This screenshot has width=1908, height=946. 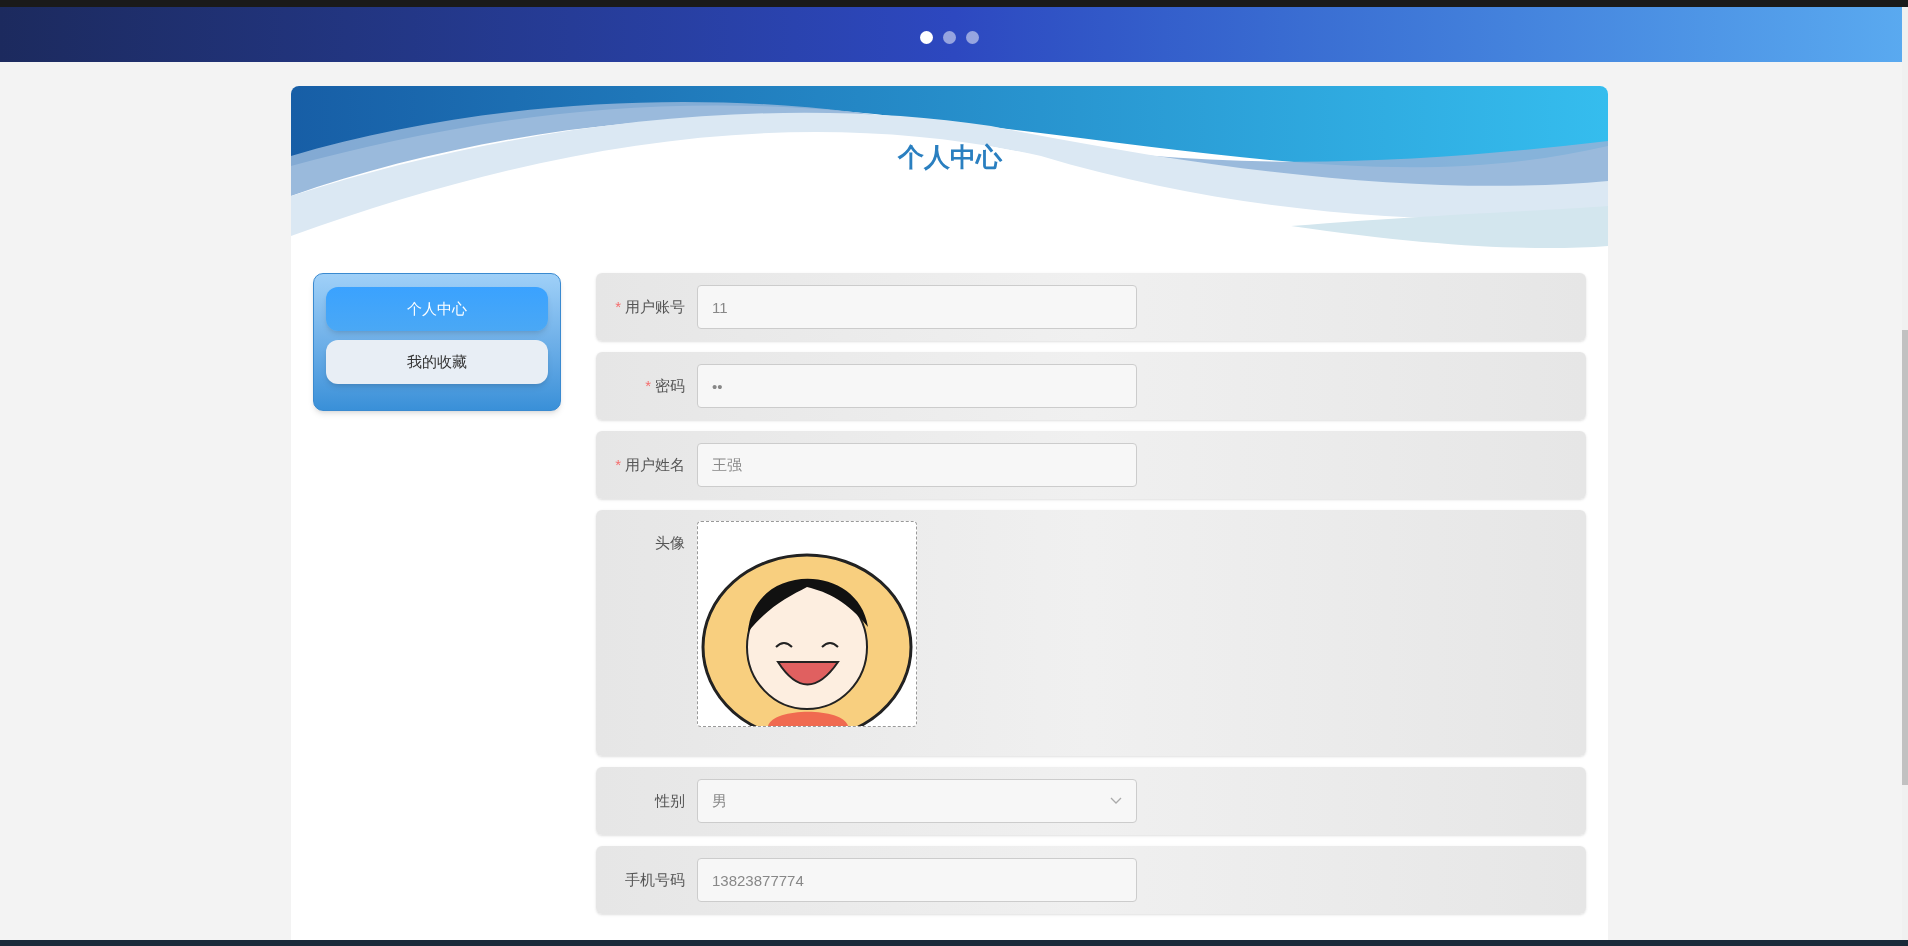 What do you see at coordinates (670, 800) in the screenshot?
I see `field-label: 性别` at bounding box center [670, 800].